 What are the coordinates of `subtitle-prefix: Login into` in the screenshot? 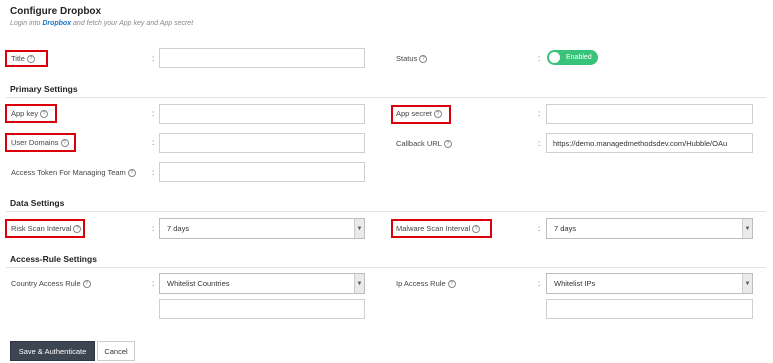 It's located at (26, 23).